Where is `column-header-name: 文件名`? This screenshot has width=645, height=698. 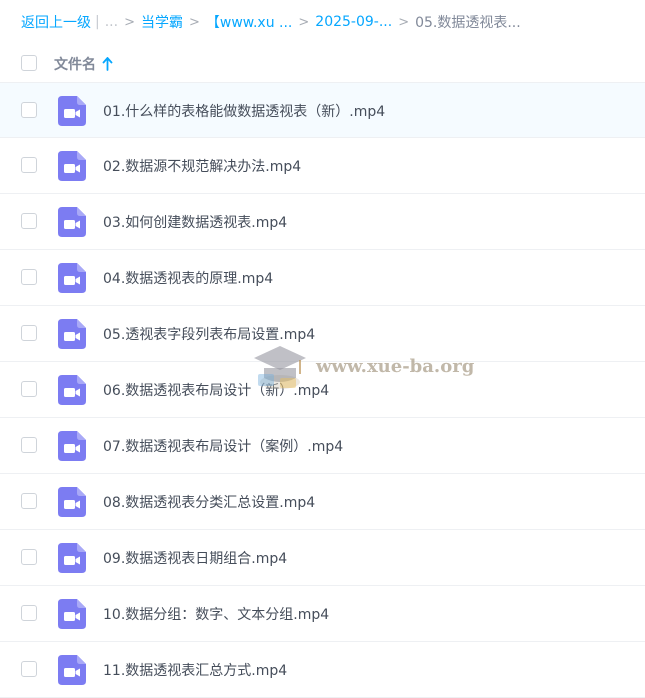
column-header-name: 文件名 is located at coordinates (75, 65).